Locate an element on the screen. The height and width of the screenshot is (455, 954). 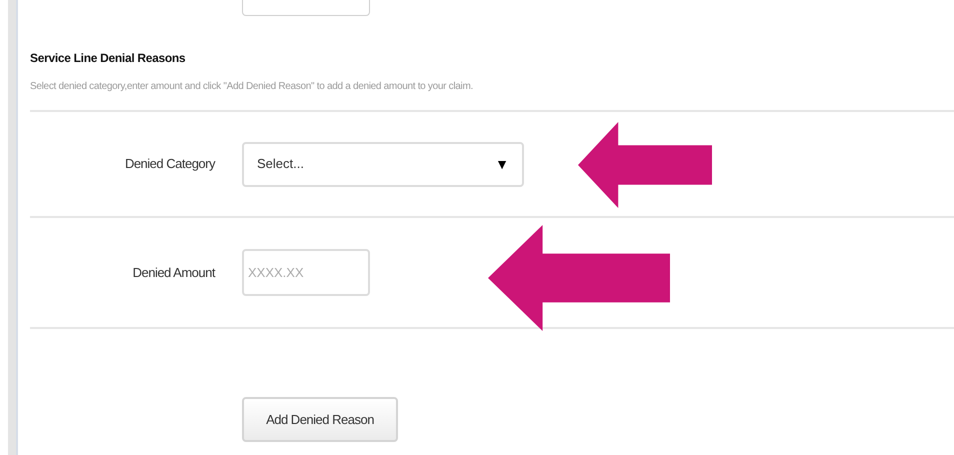
amount-field: XXXX.XX is located at coordinates (306, 272).